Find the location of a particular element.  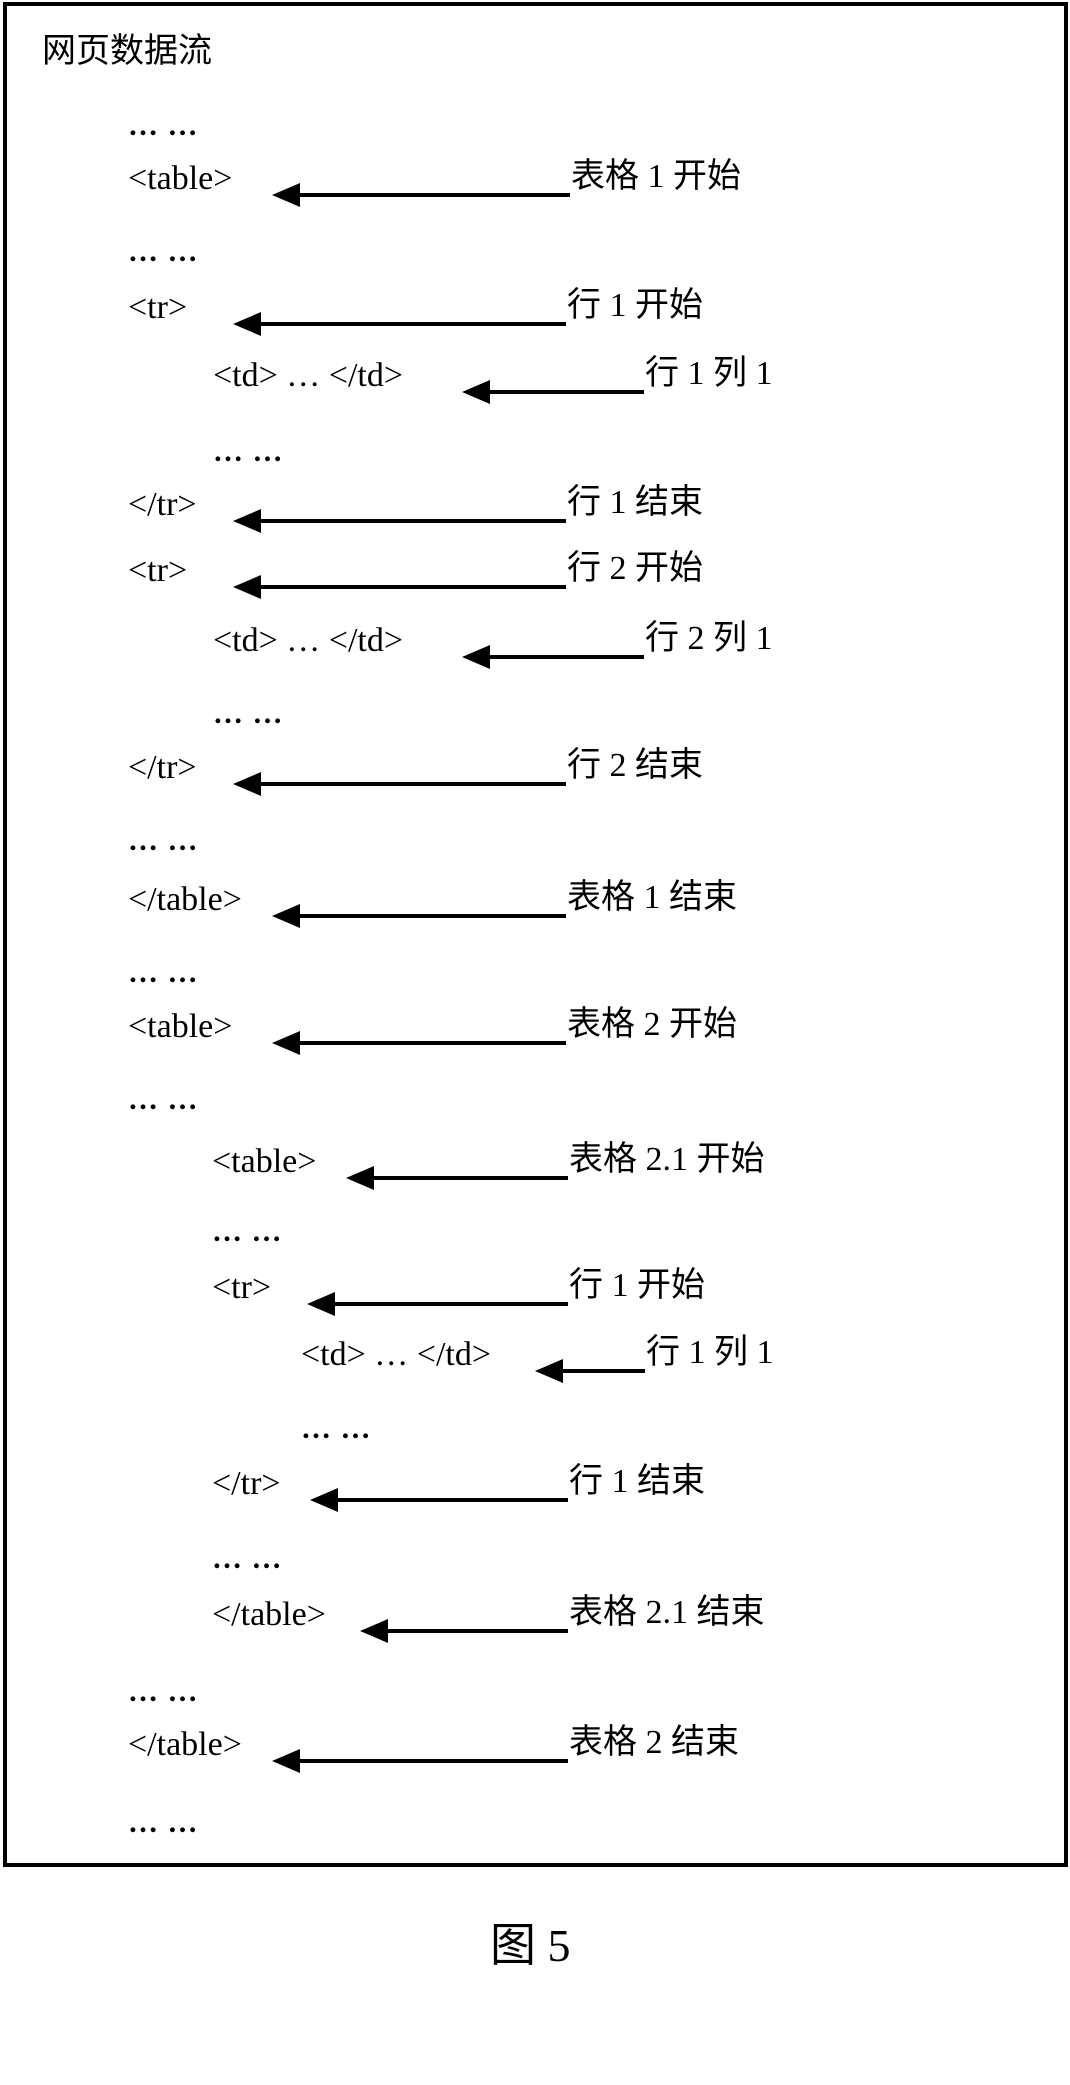

annotation-label: 表格 2.1 结束 is located at coordinates (667, 1612).